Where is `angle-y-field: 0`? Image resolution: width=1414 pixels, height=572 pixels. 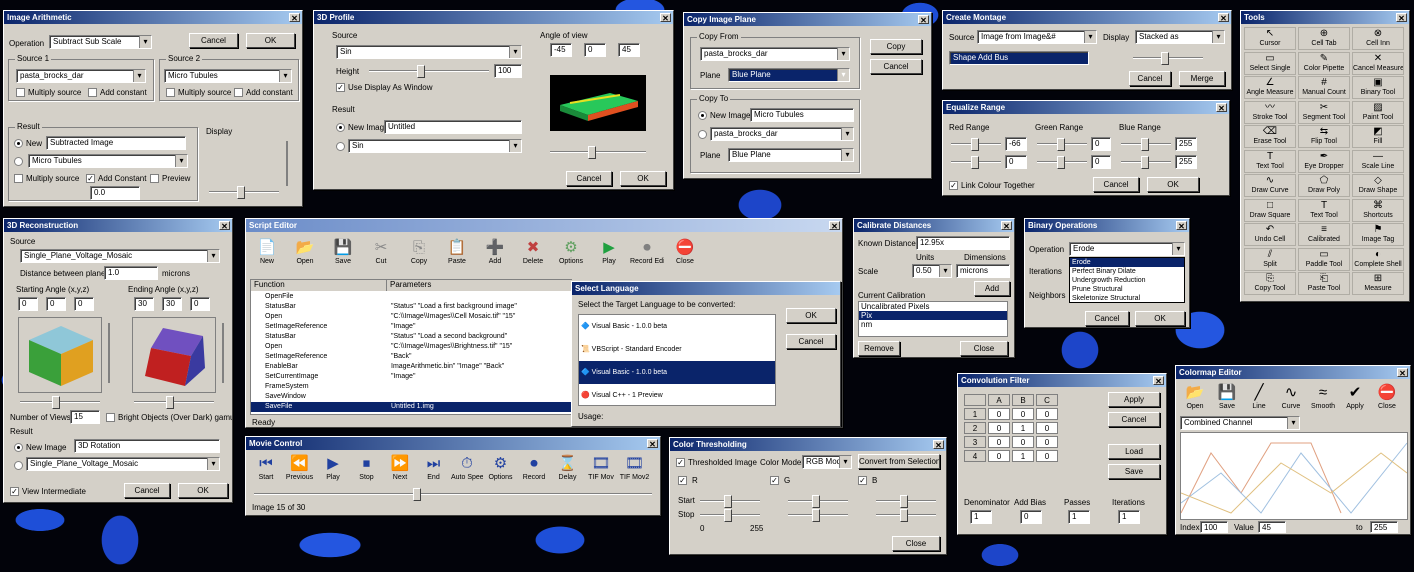
angle-y-field: 0 is located at coordinates (595, 50).